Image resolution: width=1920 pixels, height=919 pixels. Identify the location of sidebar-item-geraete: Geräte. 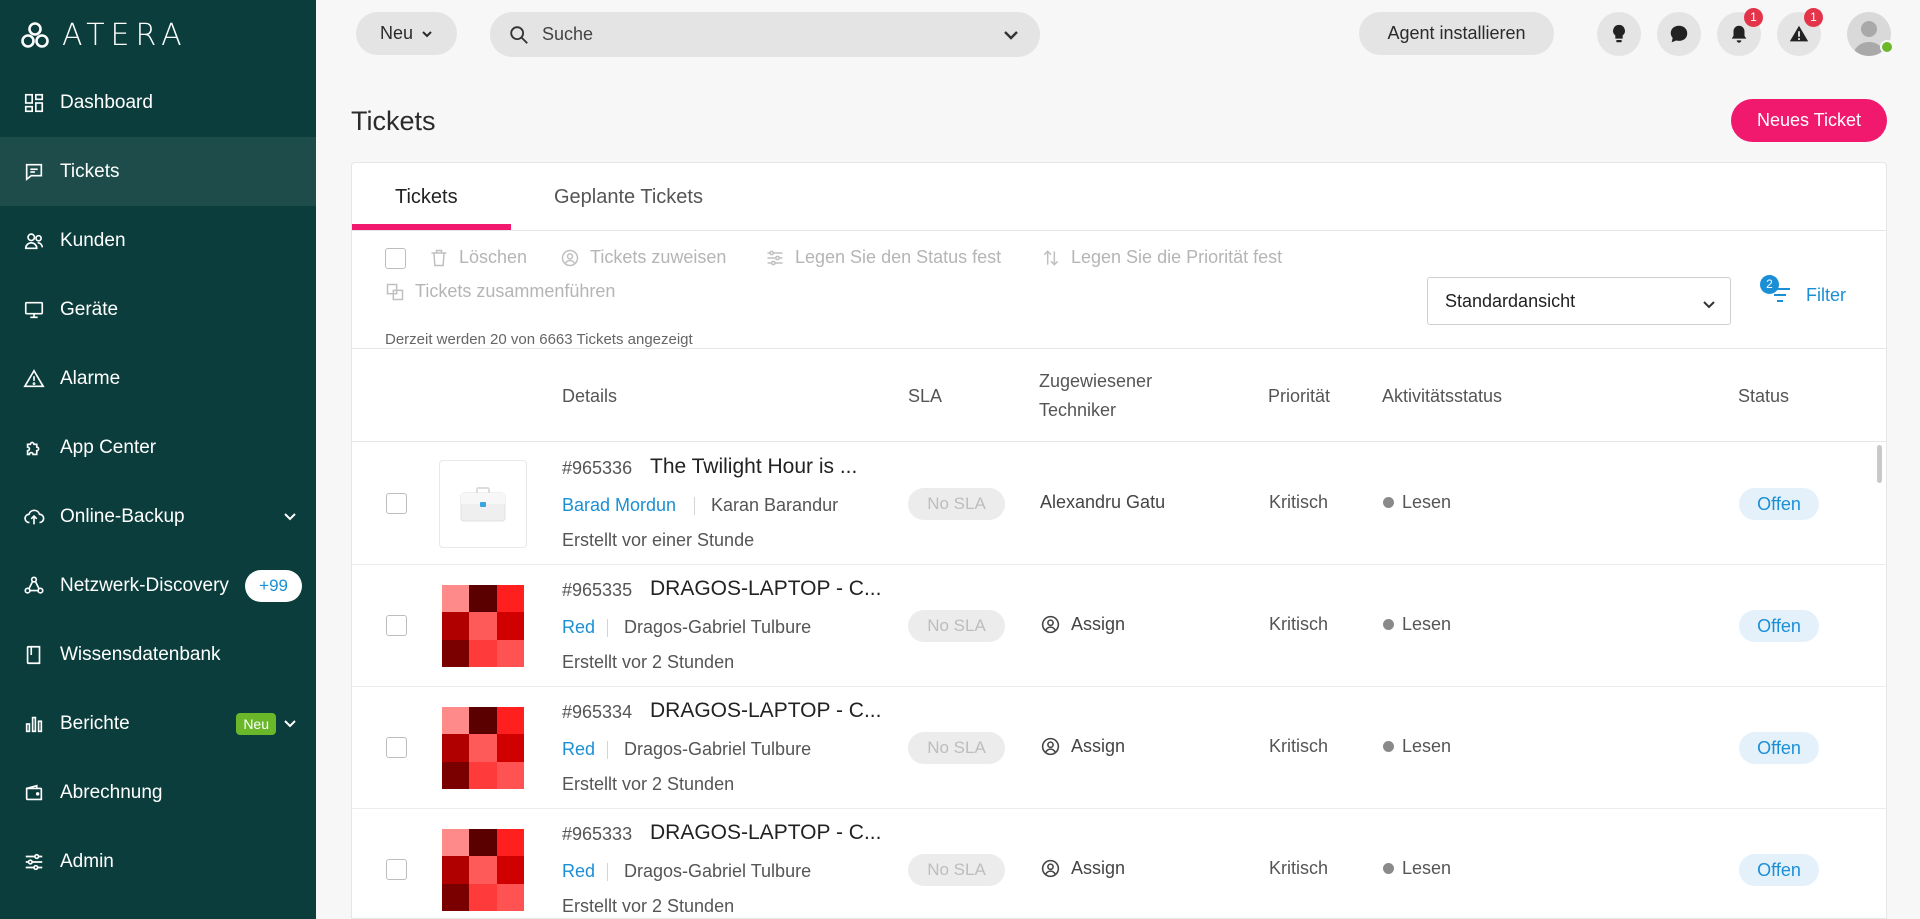
(158, 309).